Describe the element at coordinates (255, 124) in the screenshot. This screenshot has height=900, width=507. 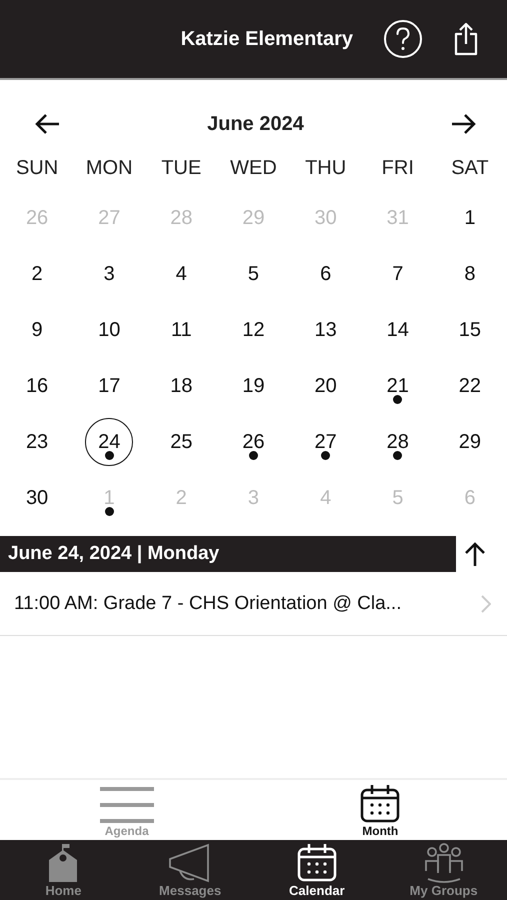
I see `month-title: June 2024` at that location.